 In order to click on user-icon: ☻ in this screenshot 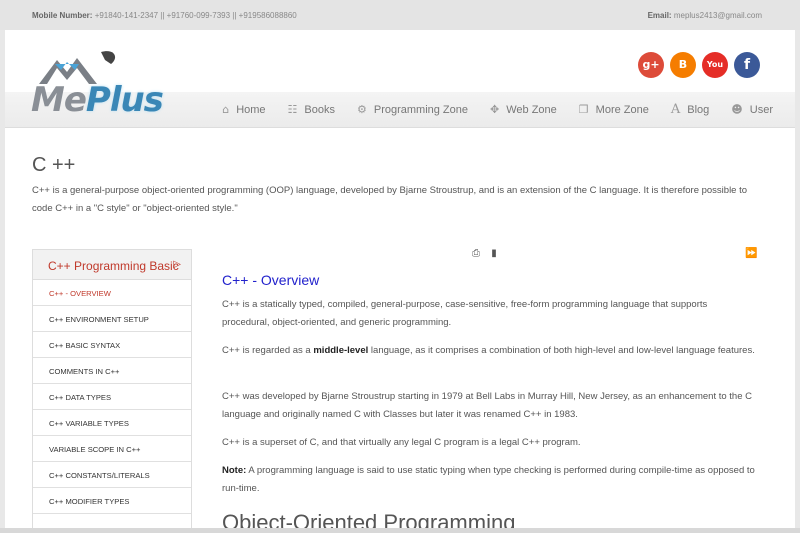, I will do `click(737, 109)`.